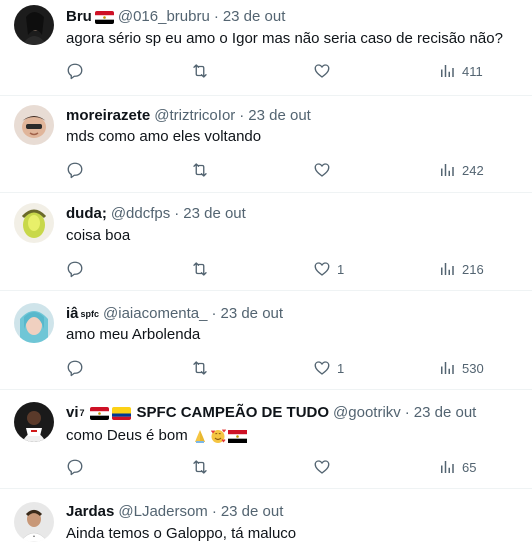 Image resolution: width=532 pixels, height=558 pixels. Describe the element at coordinates (110, 413) in the screenshot. I see `name-emoji` at that location.